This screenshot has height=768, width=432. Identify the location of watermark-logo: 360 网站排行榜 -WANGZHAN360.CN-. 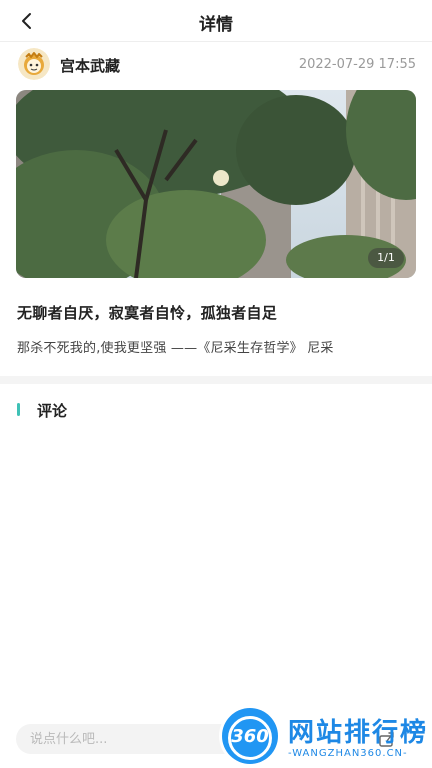
(325, 737).